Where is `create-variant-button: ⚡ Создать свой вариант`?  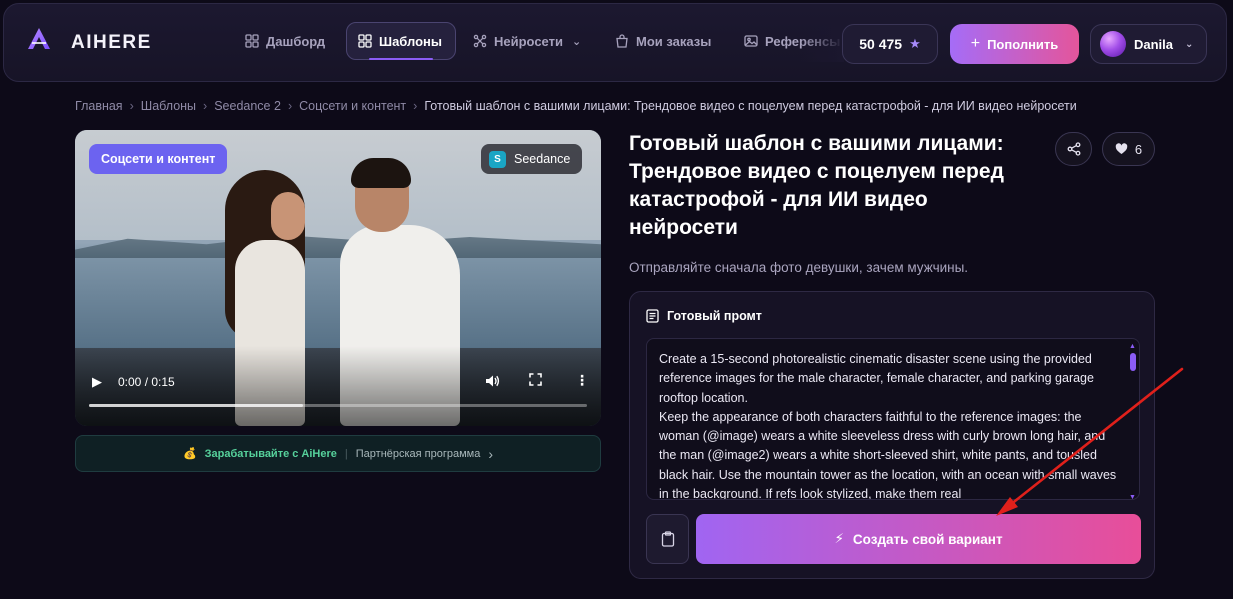 create-variant-button: ⚡ Создать свой вариант is located at coordinates (918, 539).